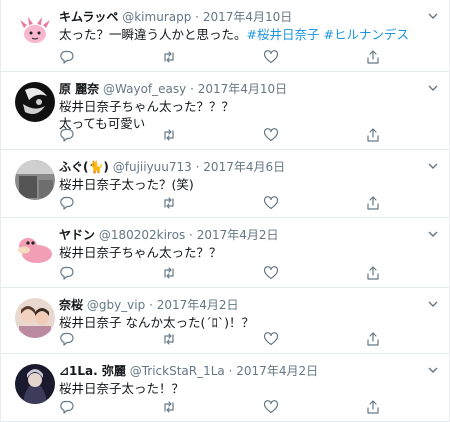 This screenshot has width=450, height=422. I want to click on slowpoke-icon, so click(35, 248).